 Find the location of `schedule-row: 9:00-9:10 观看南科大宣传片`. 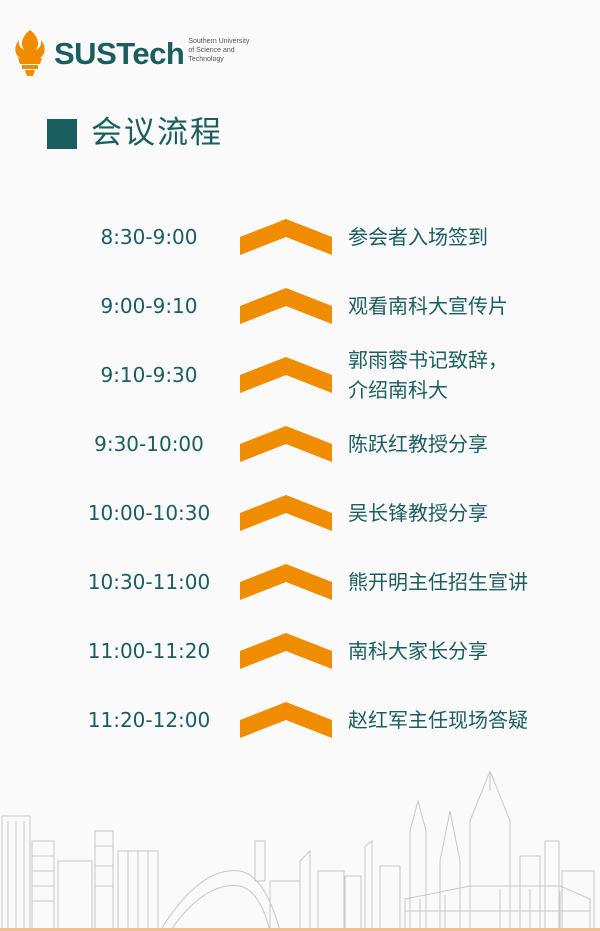

schedule-row: 9:00-9:10 观看南科大宣传片 is located at coordinates (300, 306).